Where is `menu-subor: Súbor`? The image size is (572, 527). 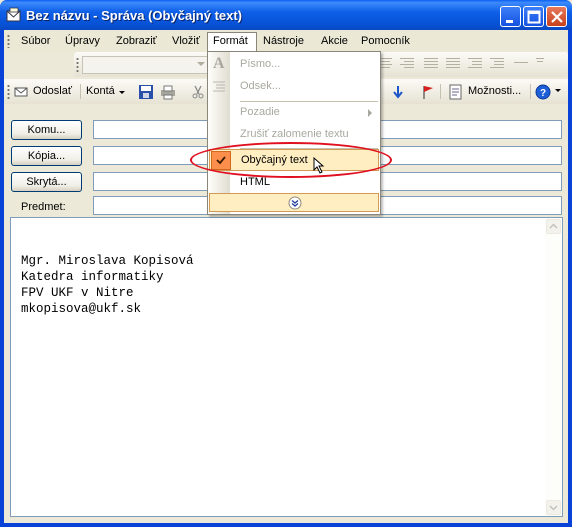 menu-subor: Súbor is located at coordinates (35, 41).